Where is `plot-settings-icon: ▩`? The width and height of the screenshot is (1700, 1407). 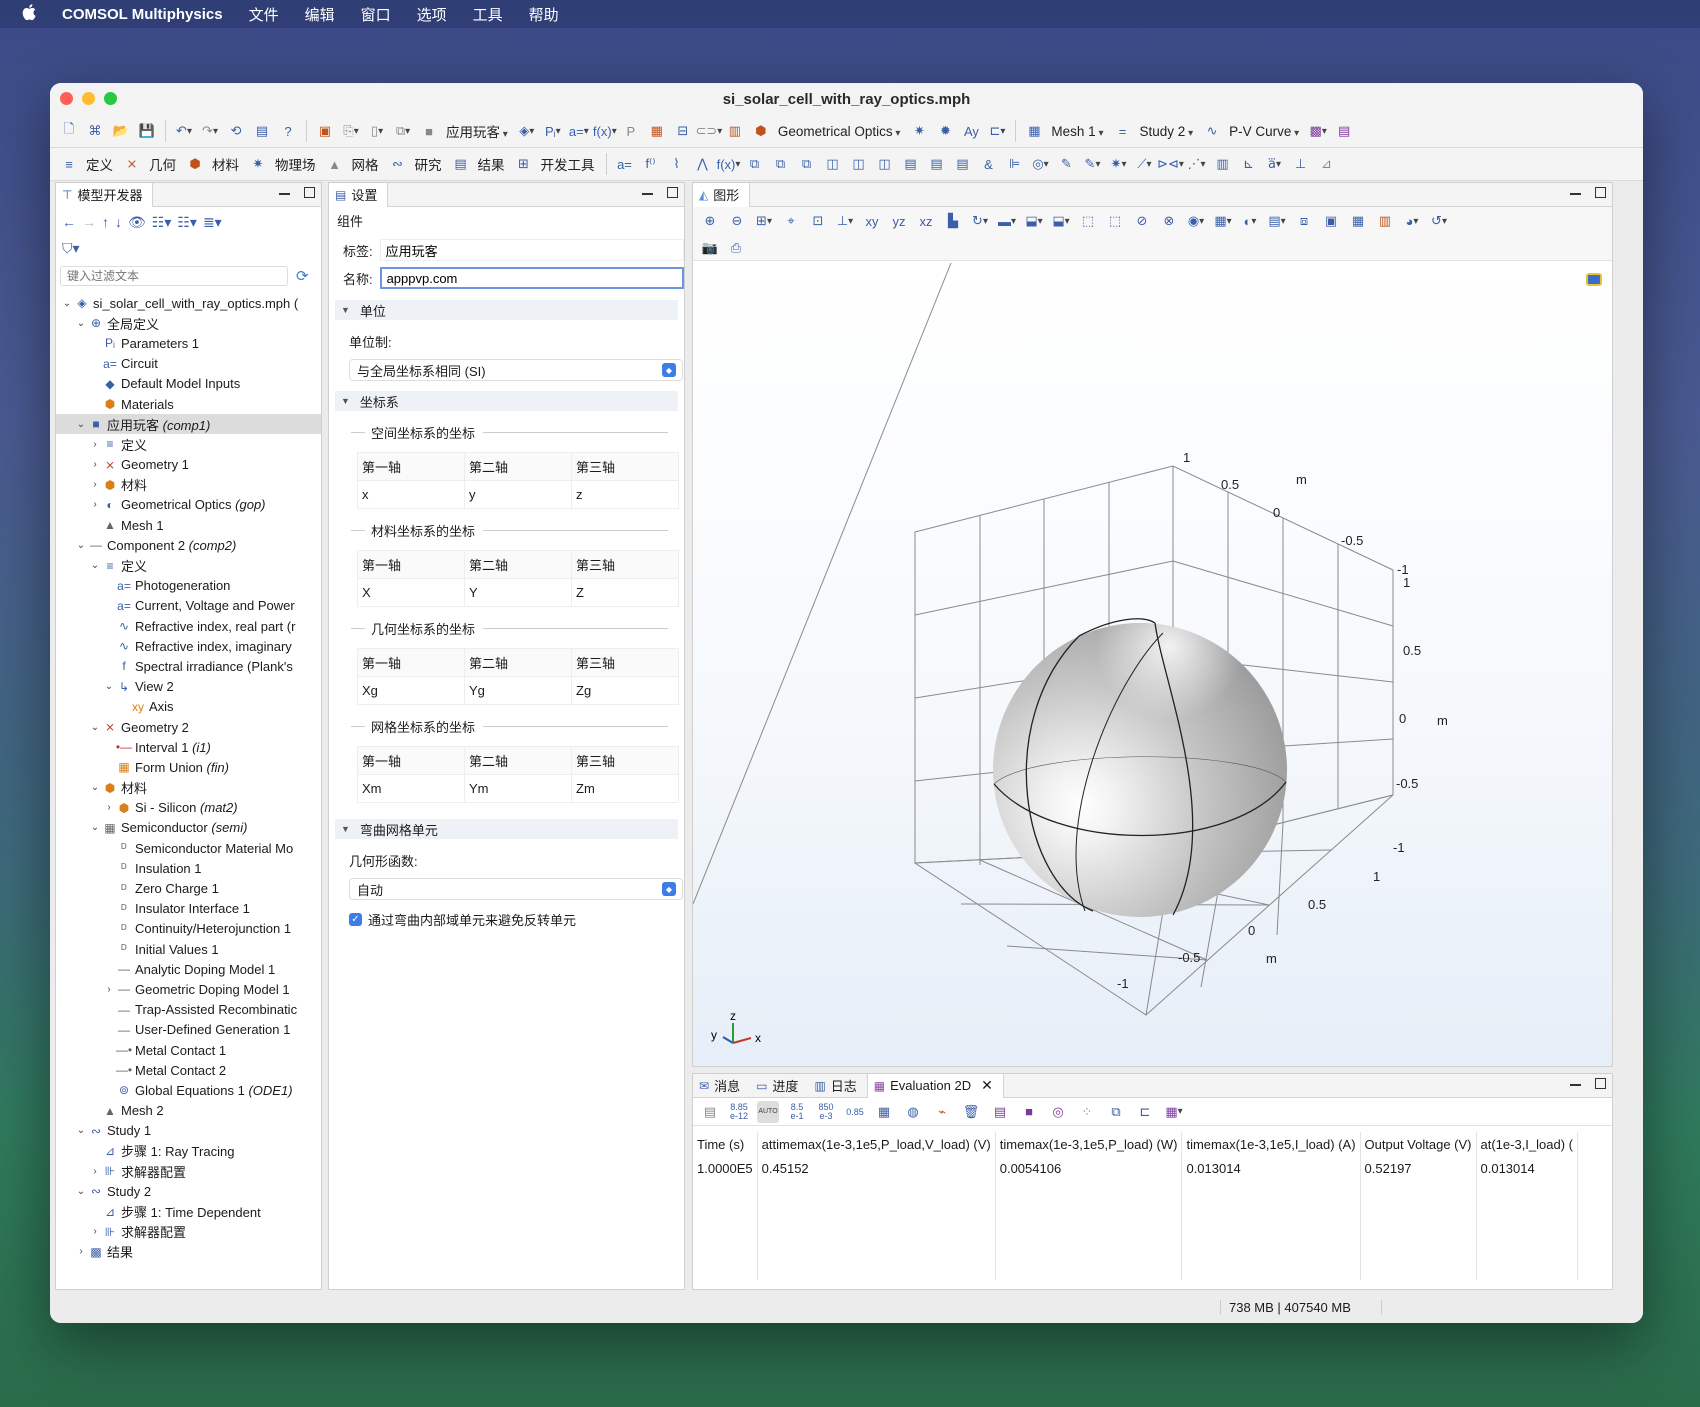
plot-settings-icon: ▩ is located at coordinates (1318, 131).